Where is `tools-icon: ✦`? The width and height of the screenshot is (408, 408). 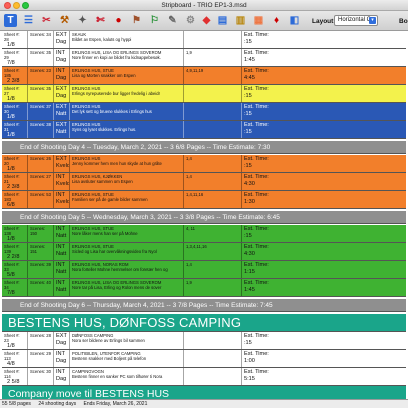
tools-icon: ✦ is located at coordinates (82, 20).